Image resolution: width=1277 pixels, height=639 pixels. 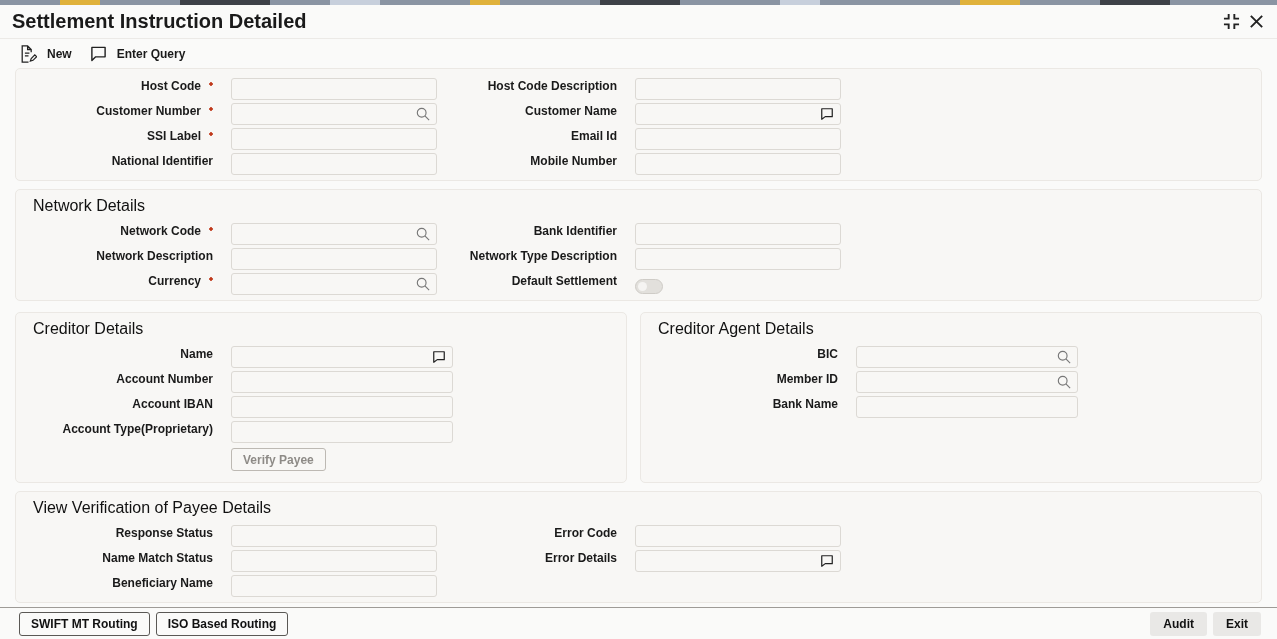 What do you see at coordinates (90, 206) in the screenshot?
I see `section-title: Network Details` at bounding box center [90, 206].